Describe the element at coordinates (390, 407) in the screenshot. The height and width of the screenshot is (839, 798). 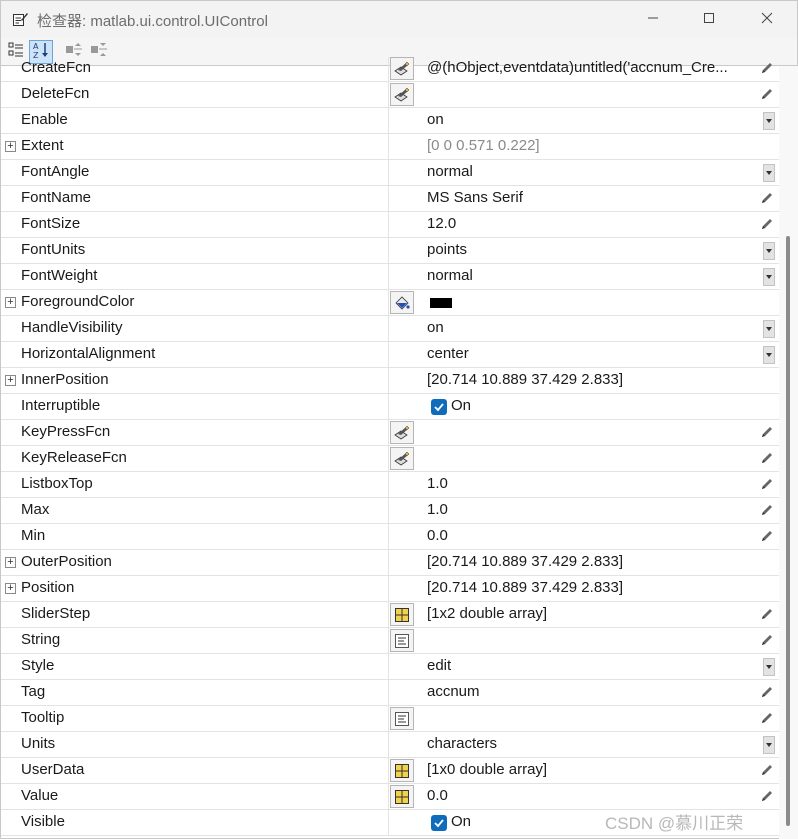
I see `property-row: Interruptible On` at that location.